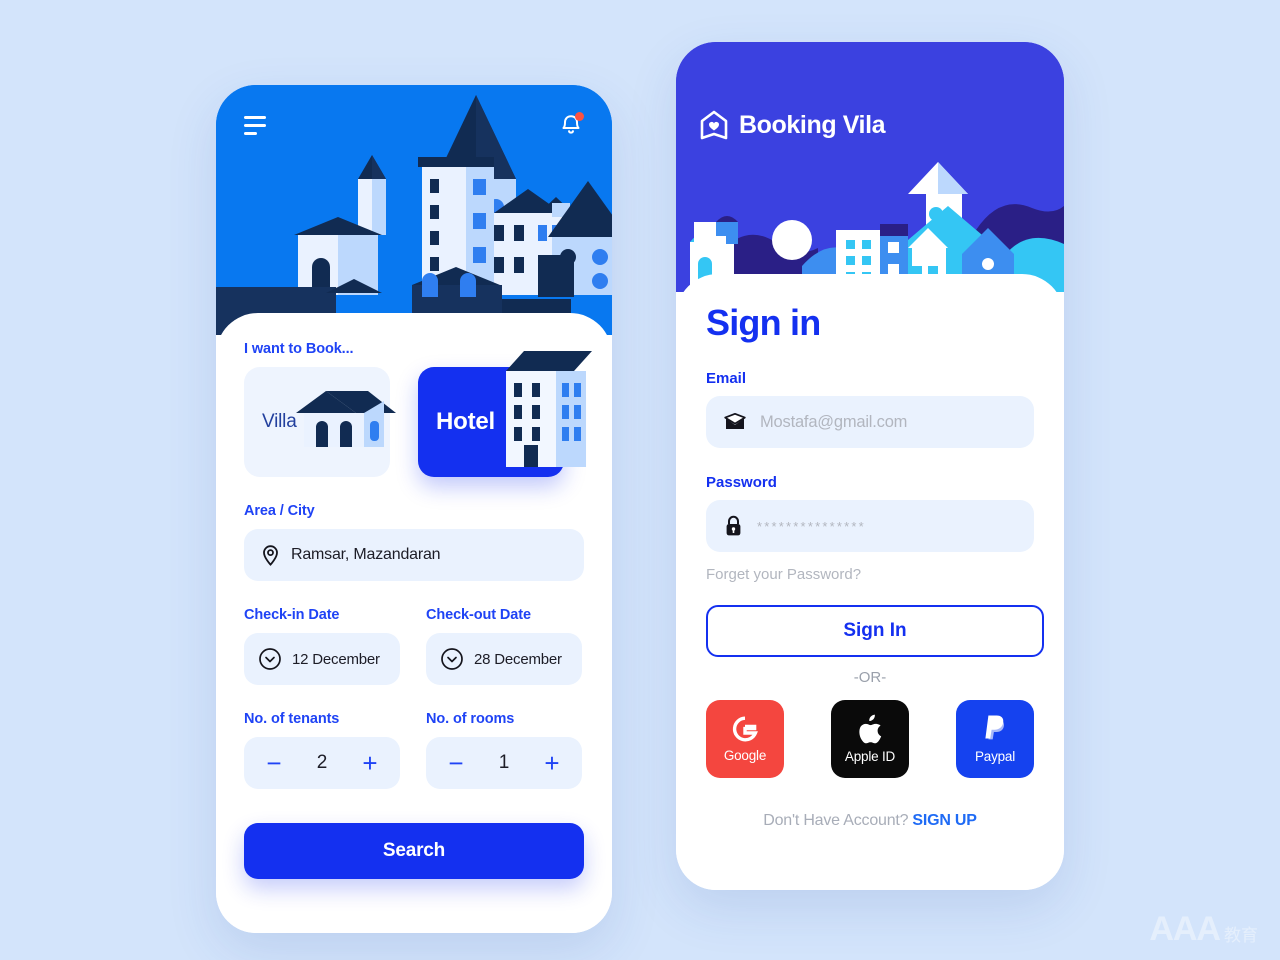 The image size is (1280, 960). I want to click on book-type-option-villa: Villa, so click(320, 422).